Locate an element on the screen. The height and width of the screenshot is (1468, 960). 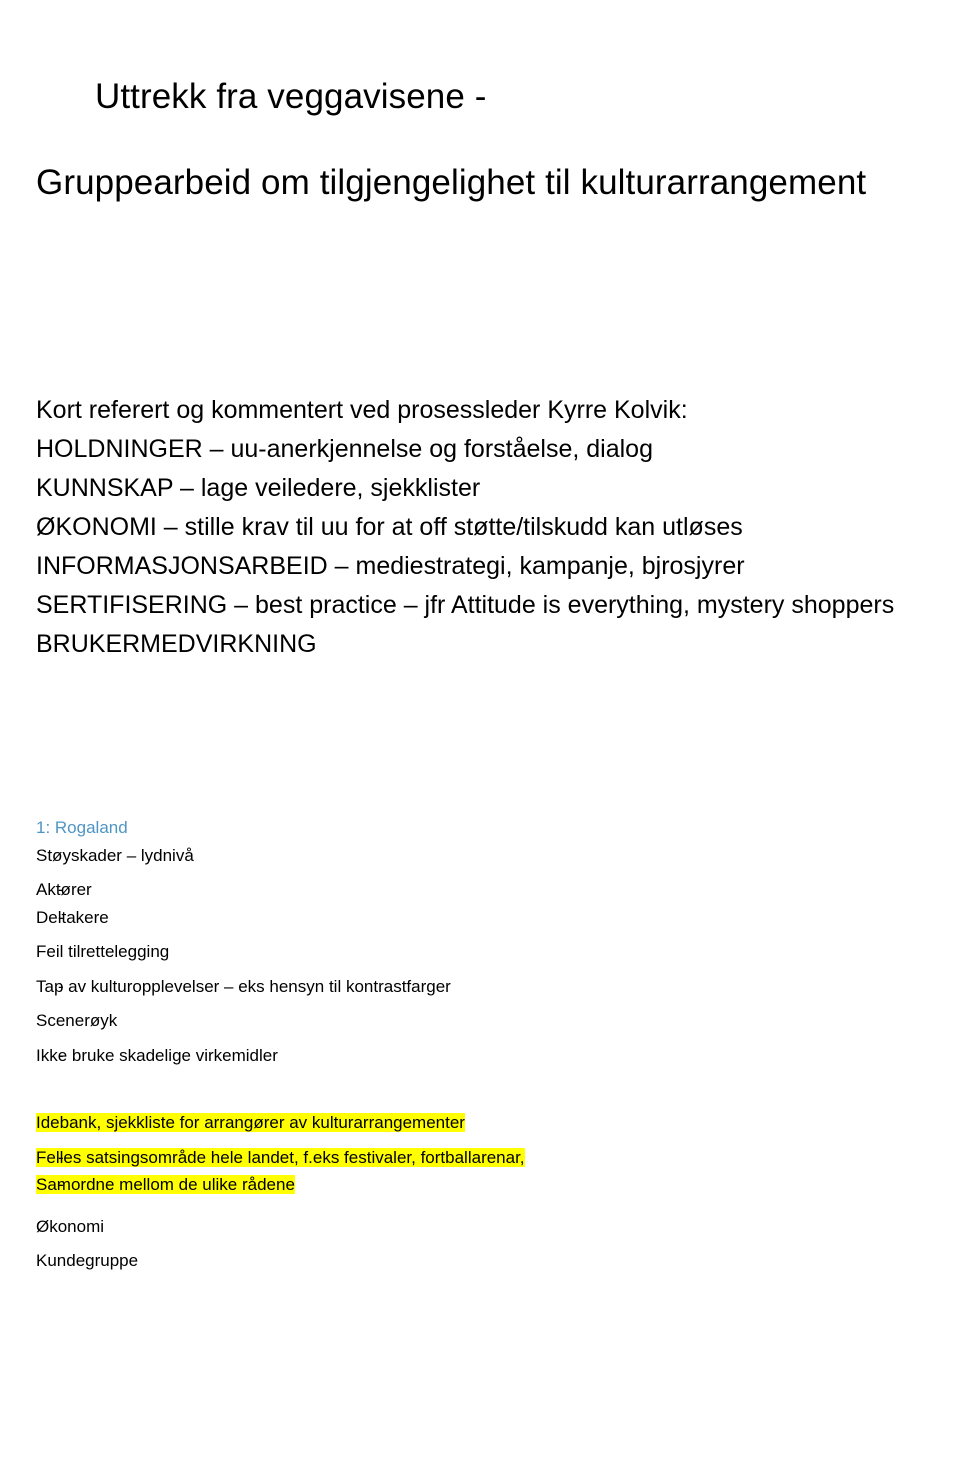
list-item-label: Samordne mellom de ulike rådene is located at coordinates (165, 1185).